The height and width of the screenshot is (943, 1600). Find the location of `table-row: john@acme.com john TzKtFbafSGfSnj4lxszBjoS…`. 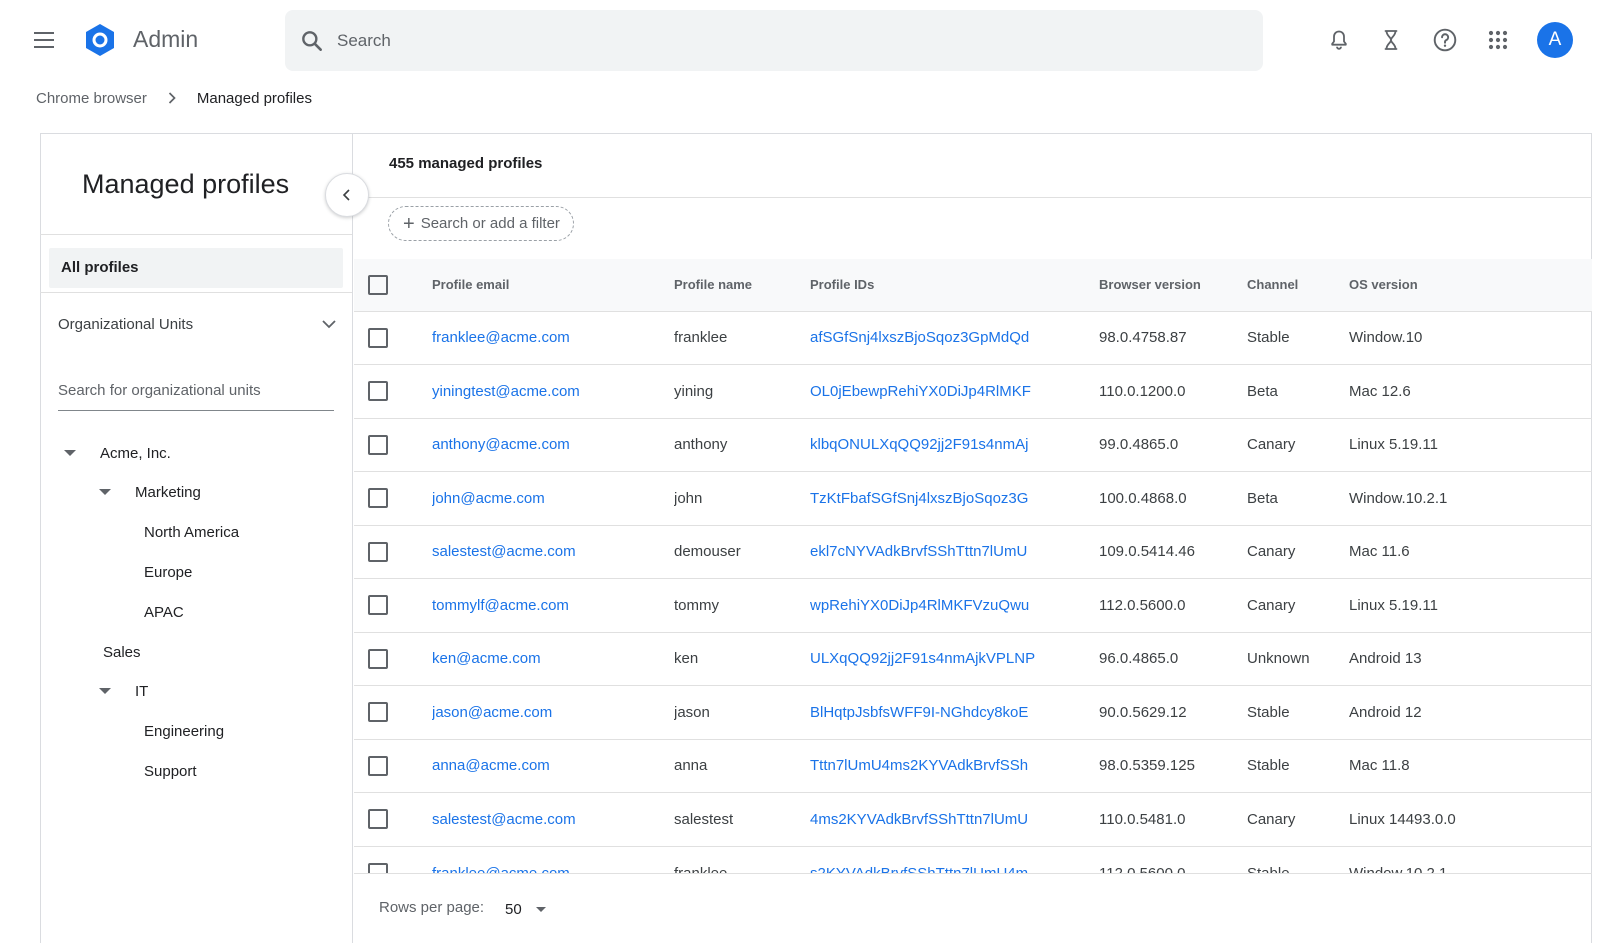

table-row: john@acme.com john TzKtFbafSGfSnj4lxszBjoS… is located at coordinates (973, 498).